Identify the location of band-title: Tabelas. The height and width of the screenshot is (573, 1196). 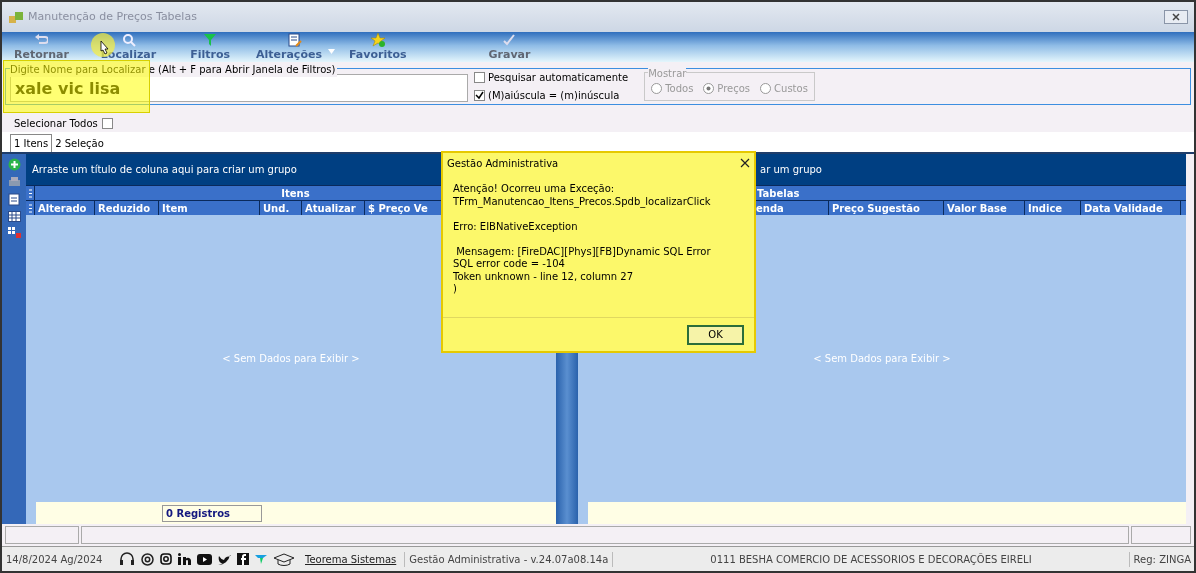
(778, 193).